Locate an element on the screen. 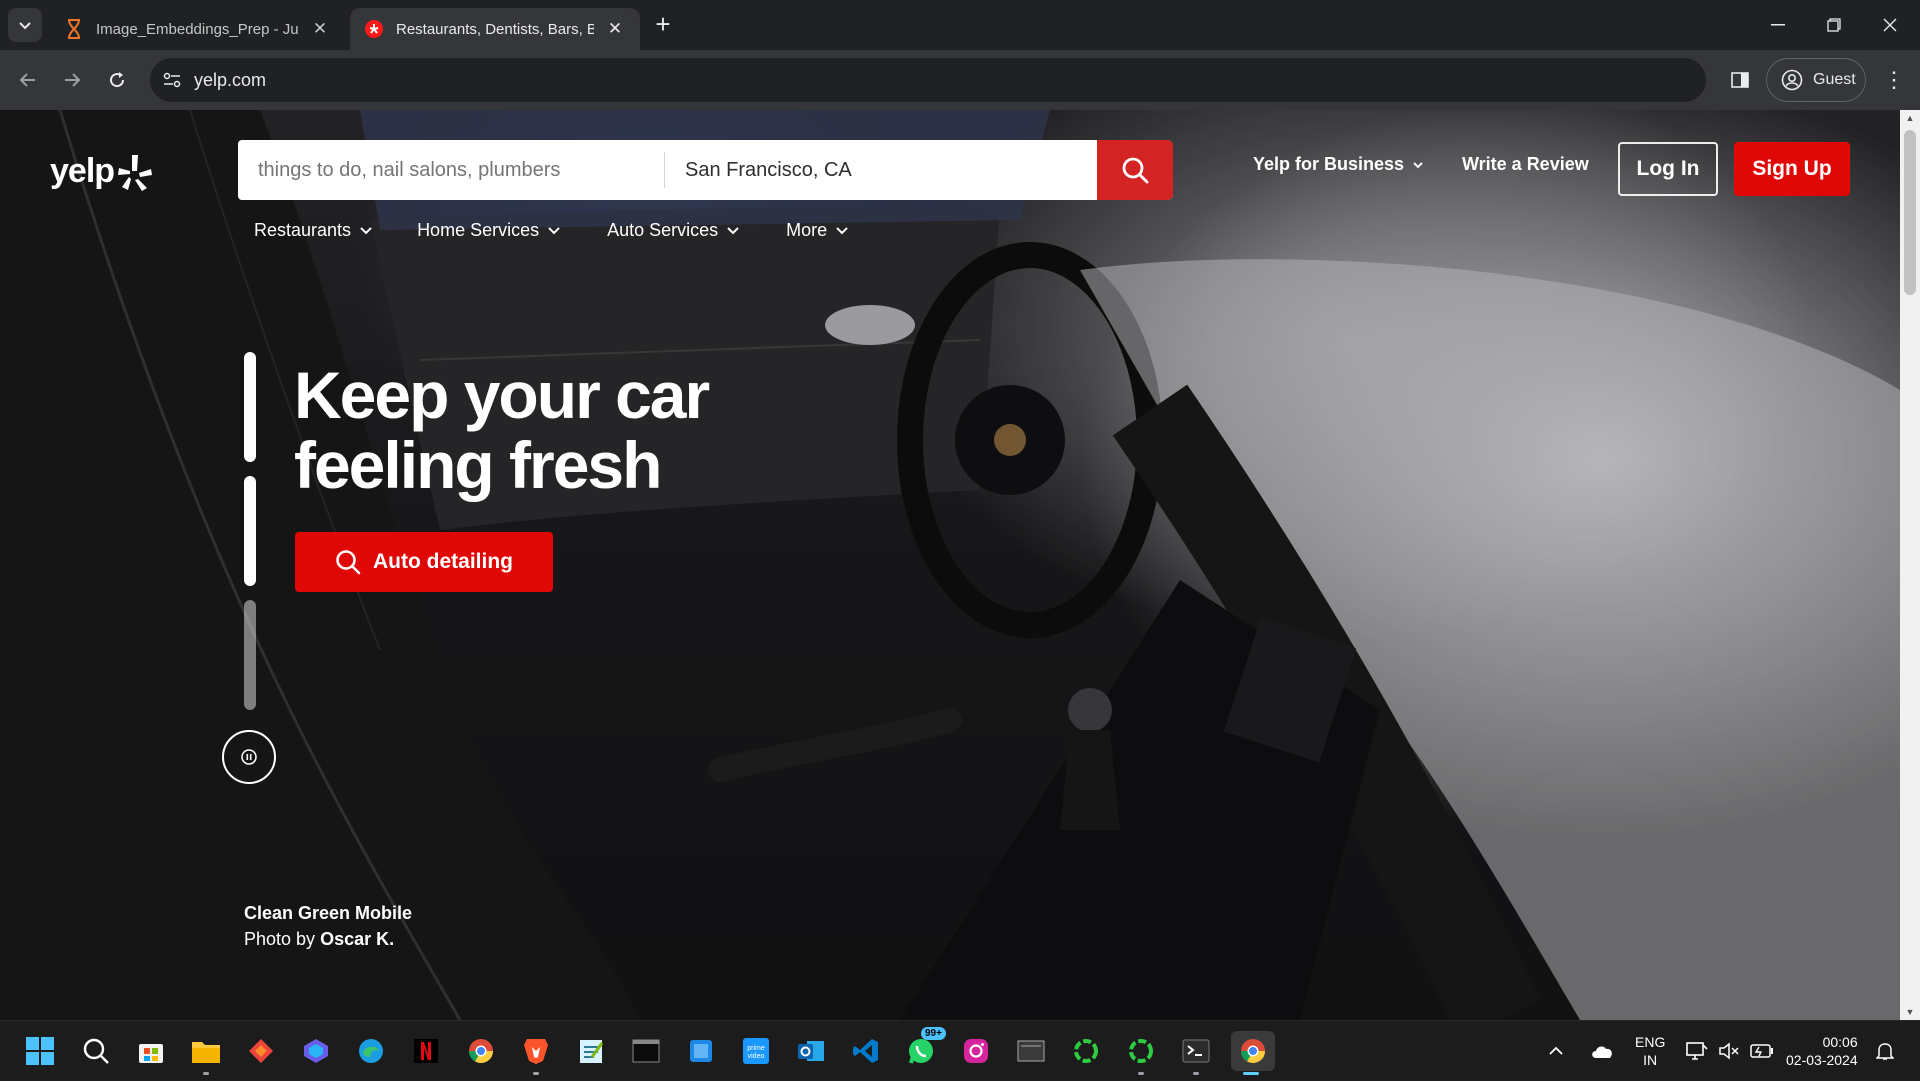 This screenshot has width=1920, height=1081. window-app-icon is located at coordinates (1031, 1051).